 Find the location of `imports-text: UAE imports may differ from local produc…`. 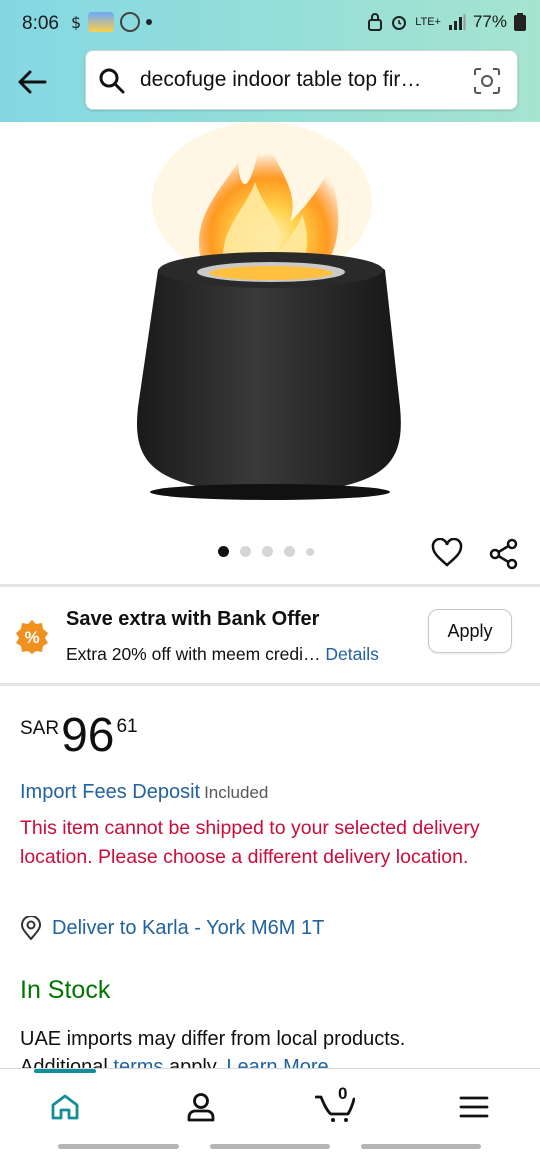

imports-text: UAE imports may differ from local produc… is located at coordinates (213, 1039).